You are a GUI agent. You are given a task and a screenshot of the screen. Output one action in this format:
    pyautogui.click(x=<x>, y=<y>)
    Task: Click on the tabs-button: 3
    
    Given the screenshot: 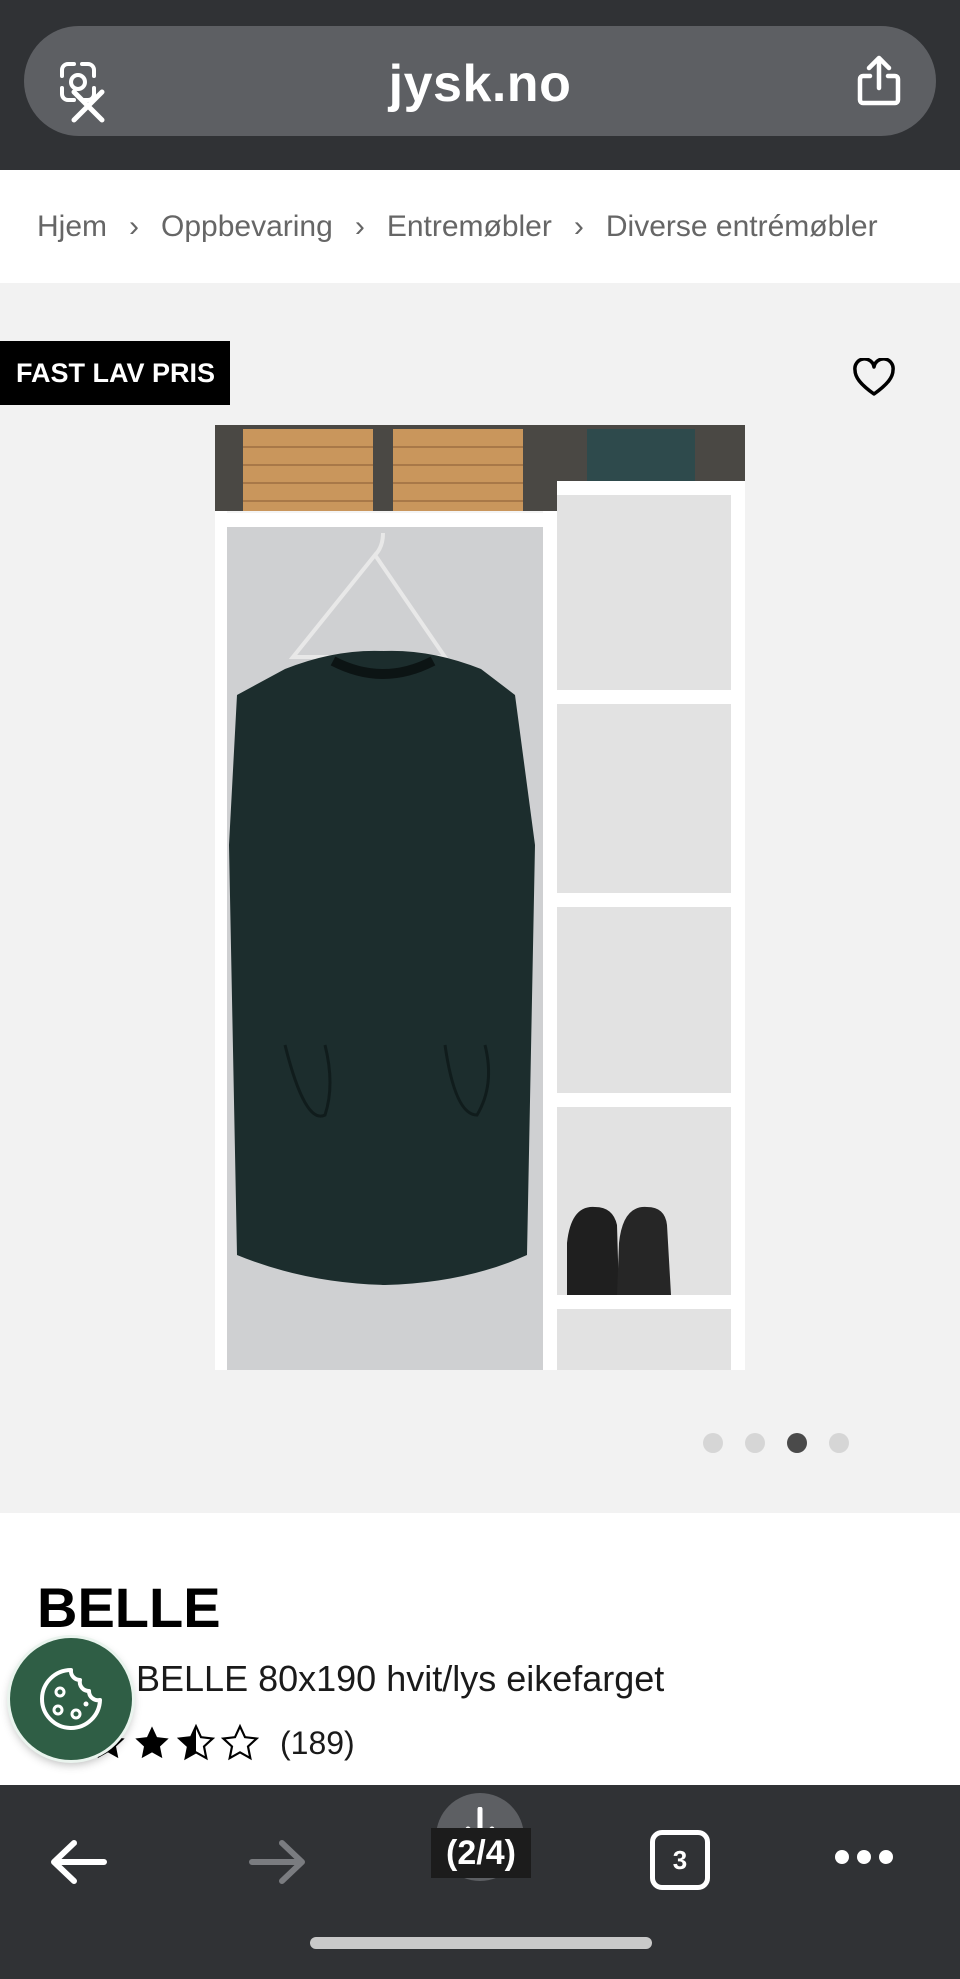 What is the action you would take?
    pyautogui.click(x=680, y=1860)
    